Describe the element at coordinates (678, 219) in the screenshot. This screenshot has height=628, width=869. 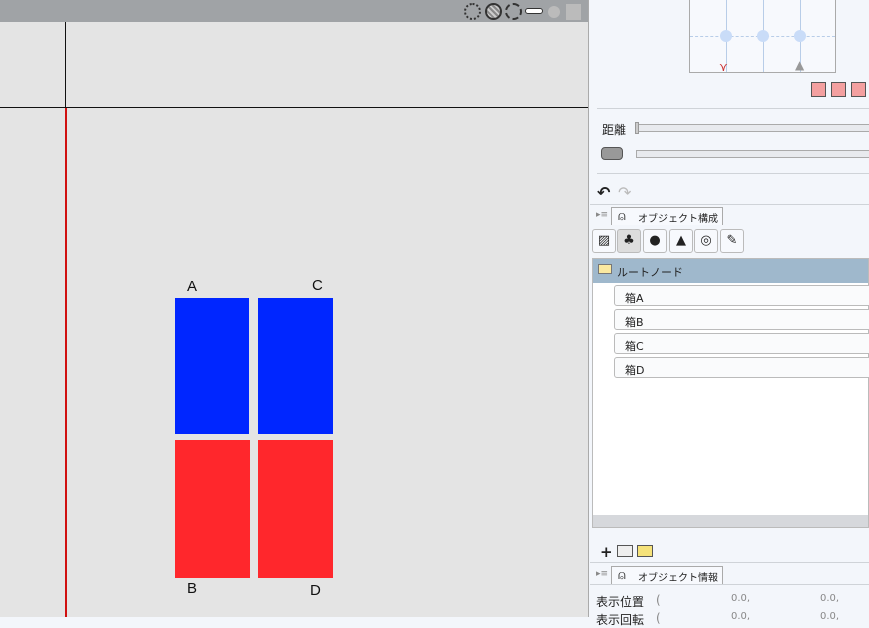
I see `tab-label: オブジェクト構成` at that location.